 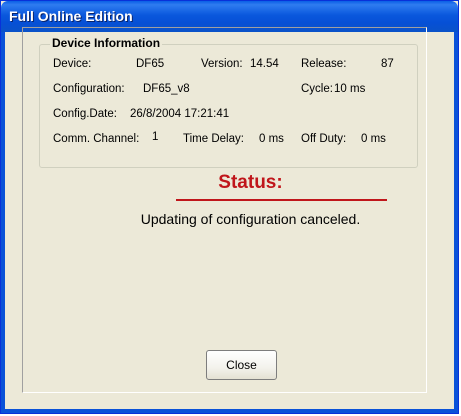 What do you see at coordinates (324, 139) in the screenshot?
I see `off-duty-label: Off Duty:` at bounding box center [324, 139].